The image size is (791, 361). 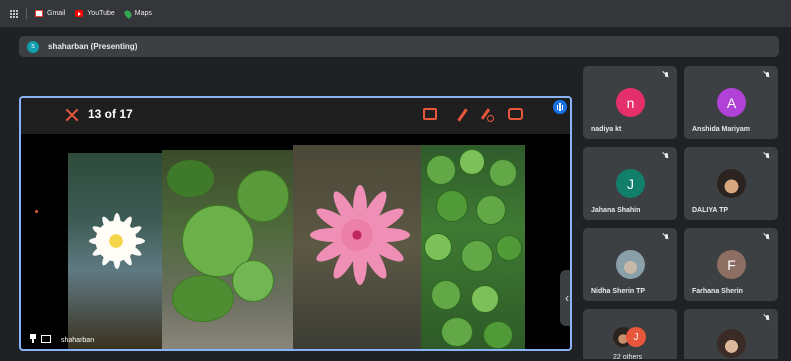 I want to click on bookmark-maps: Maps, so click(x=137, y=13).